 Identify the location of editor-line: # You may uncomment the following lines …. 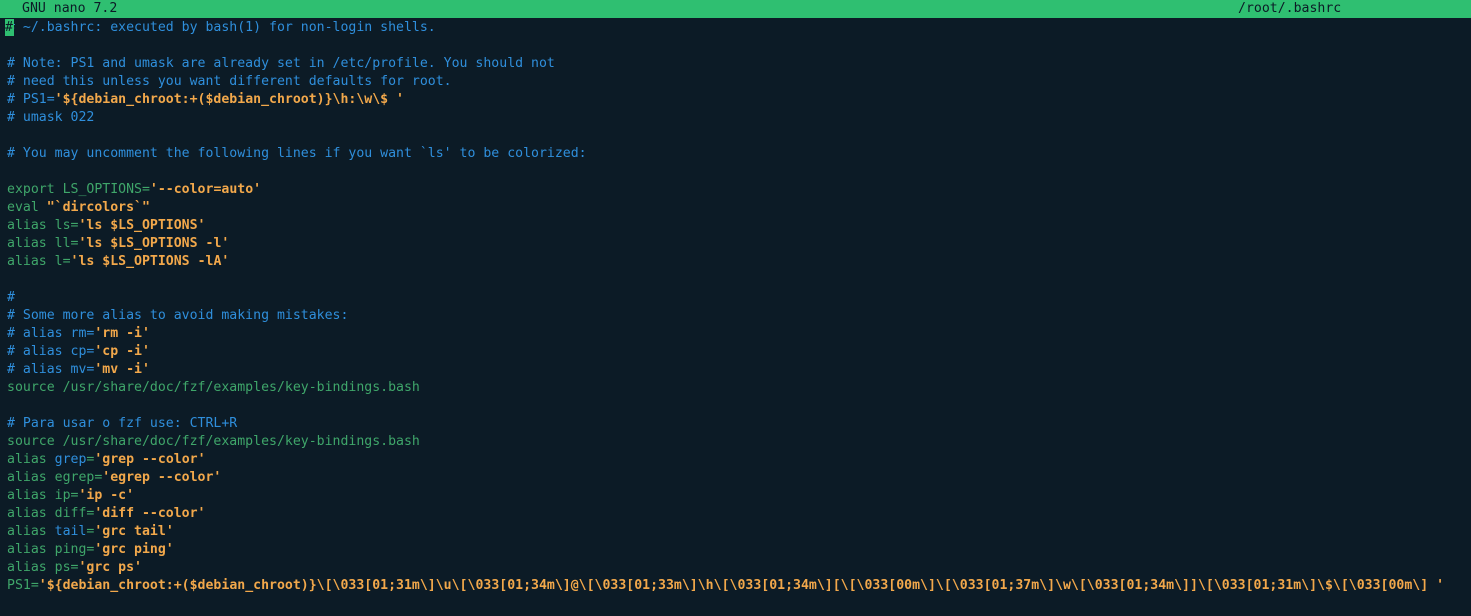
(739, 154).